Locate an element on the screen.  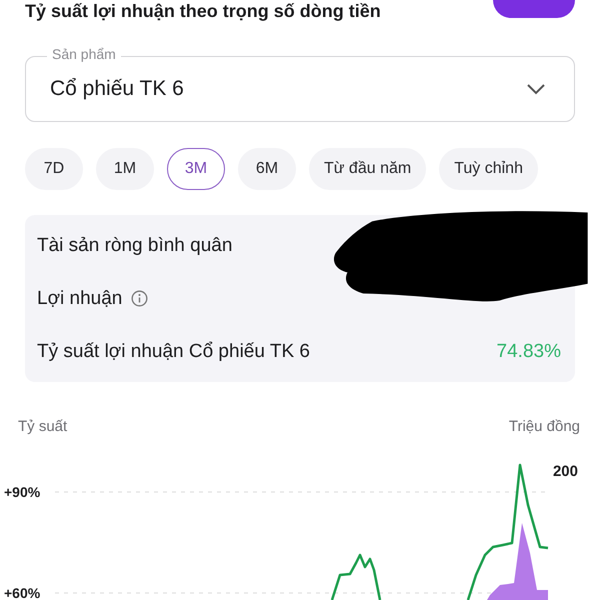
period-tab: 7D is located at coordinates (54, 169).